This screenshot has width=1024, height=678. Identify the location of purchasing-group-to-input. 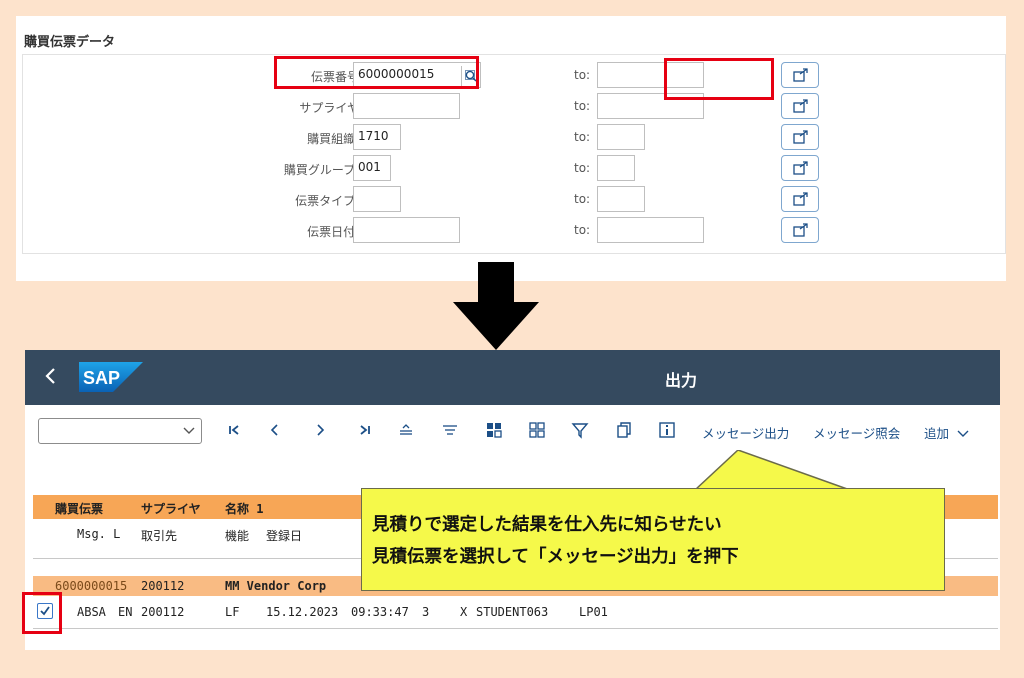
(616, 168).